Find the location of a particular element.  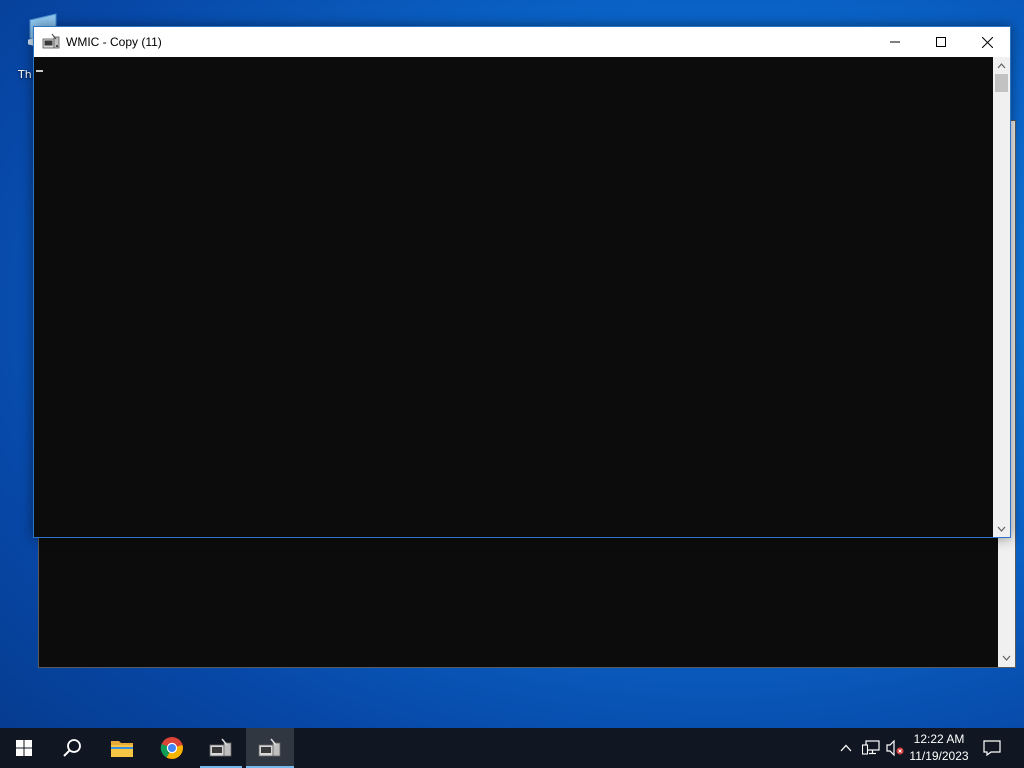

clock: 12:22 AM 11/19/2023 is located at coordinates (939, 748).